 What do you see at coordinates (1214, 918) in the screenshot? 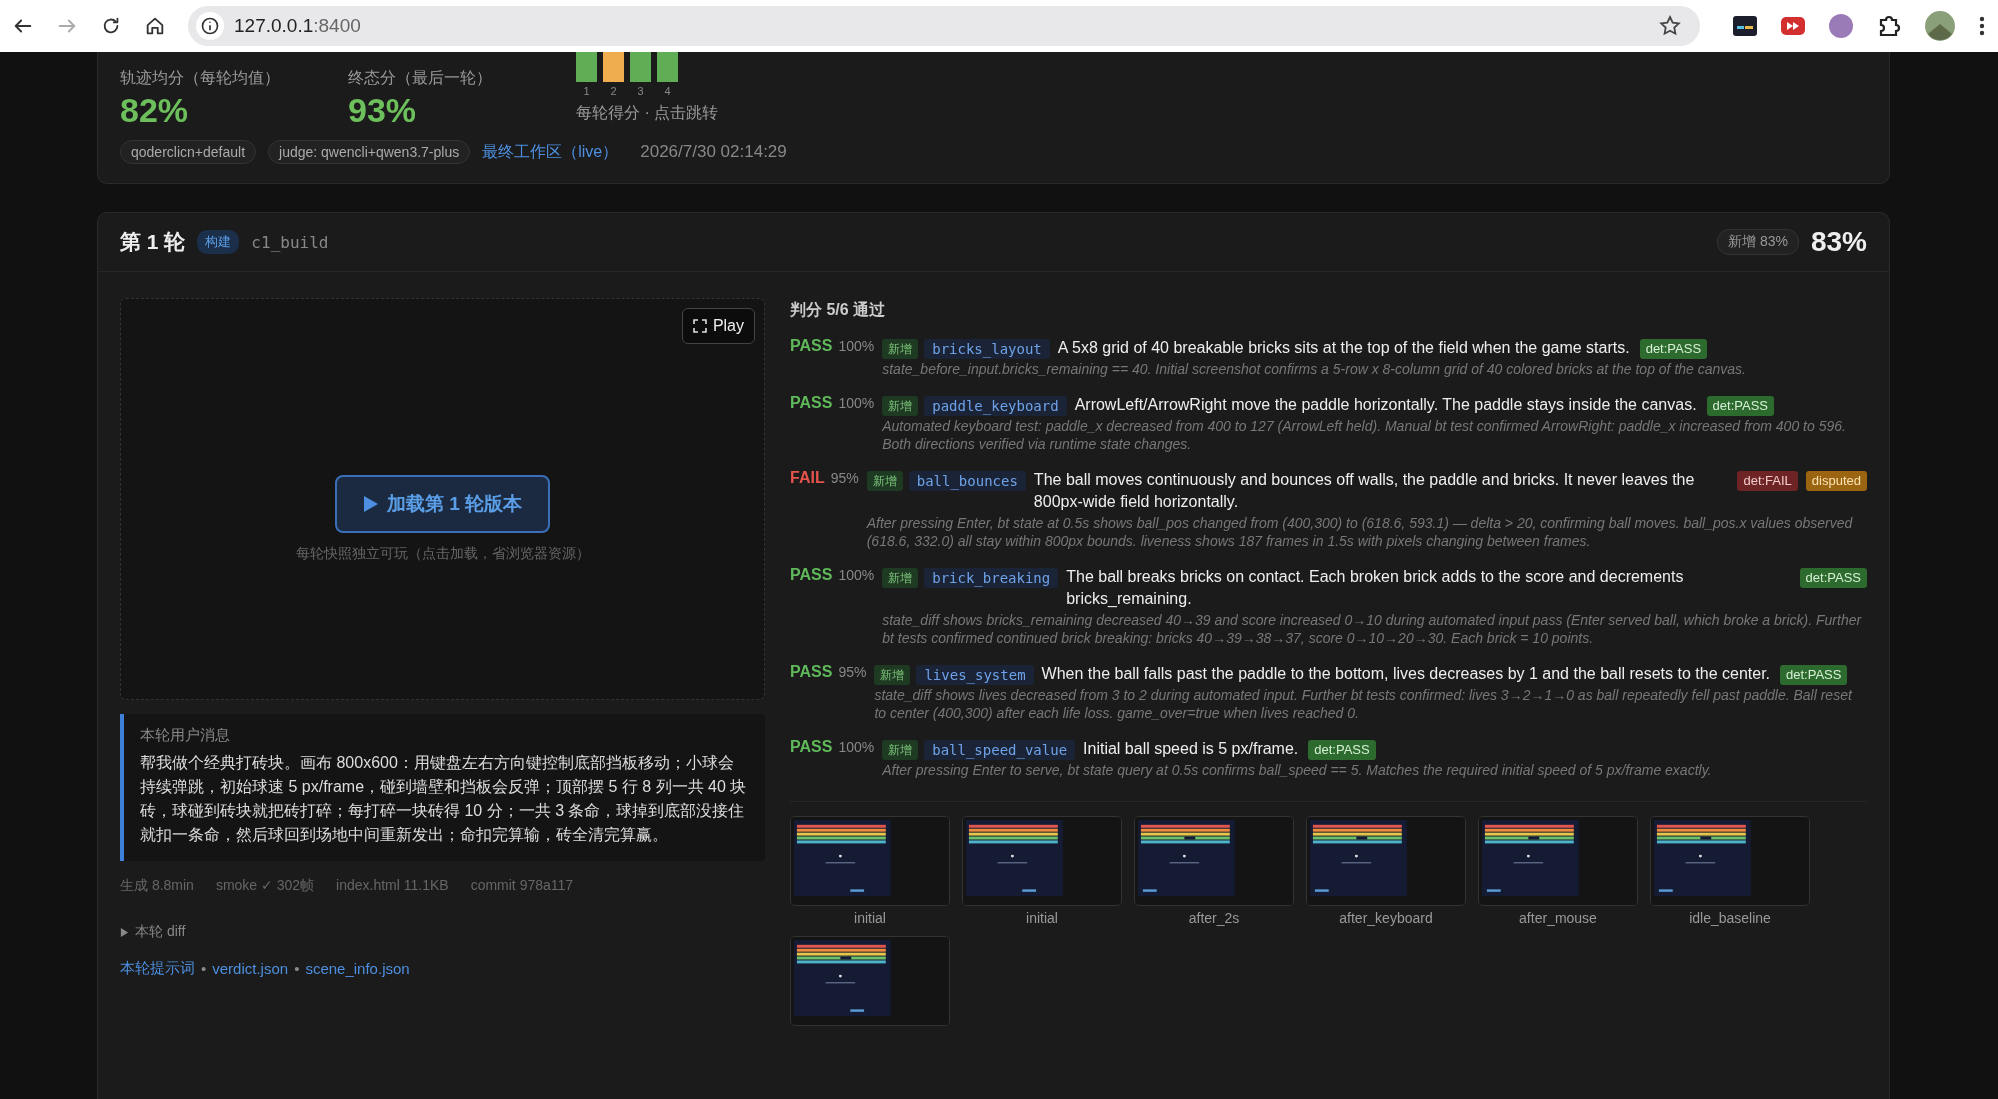
I see `screenshot-label: after_2s` at bounding box center [1214, 918].